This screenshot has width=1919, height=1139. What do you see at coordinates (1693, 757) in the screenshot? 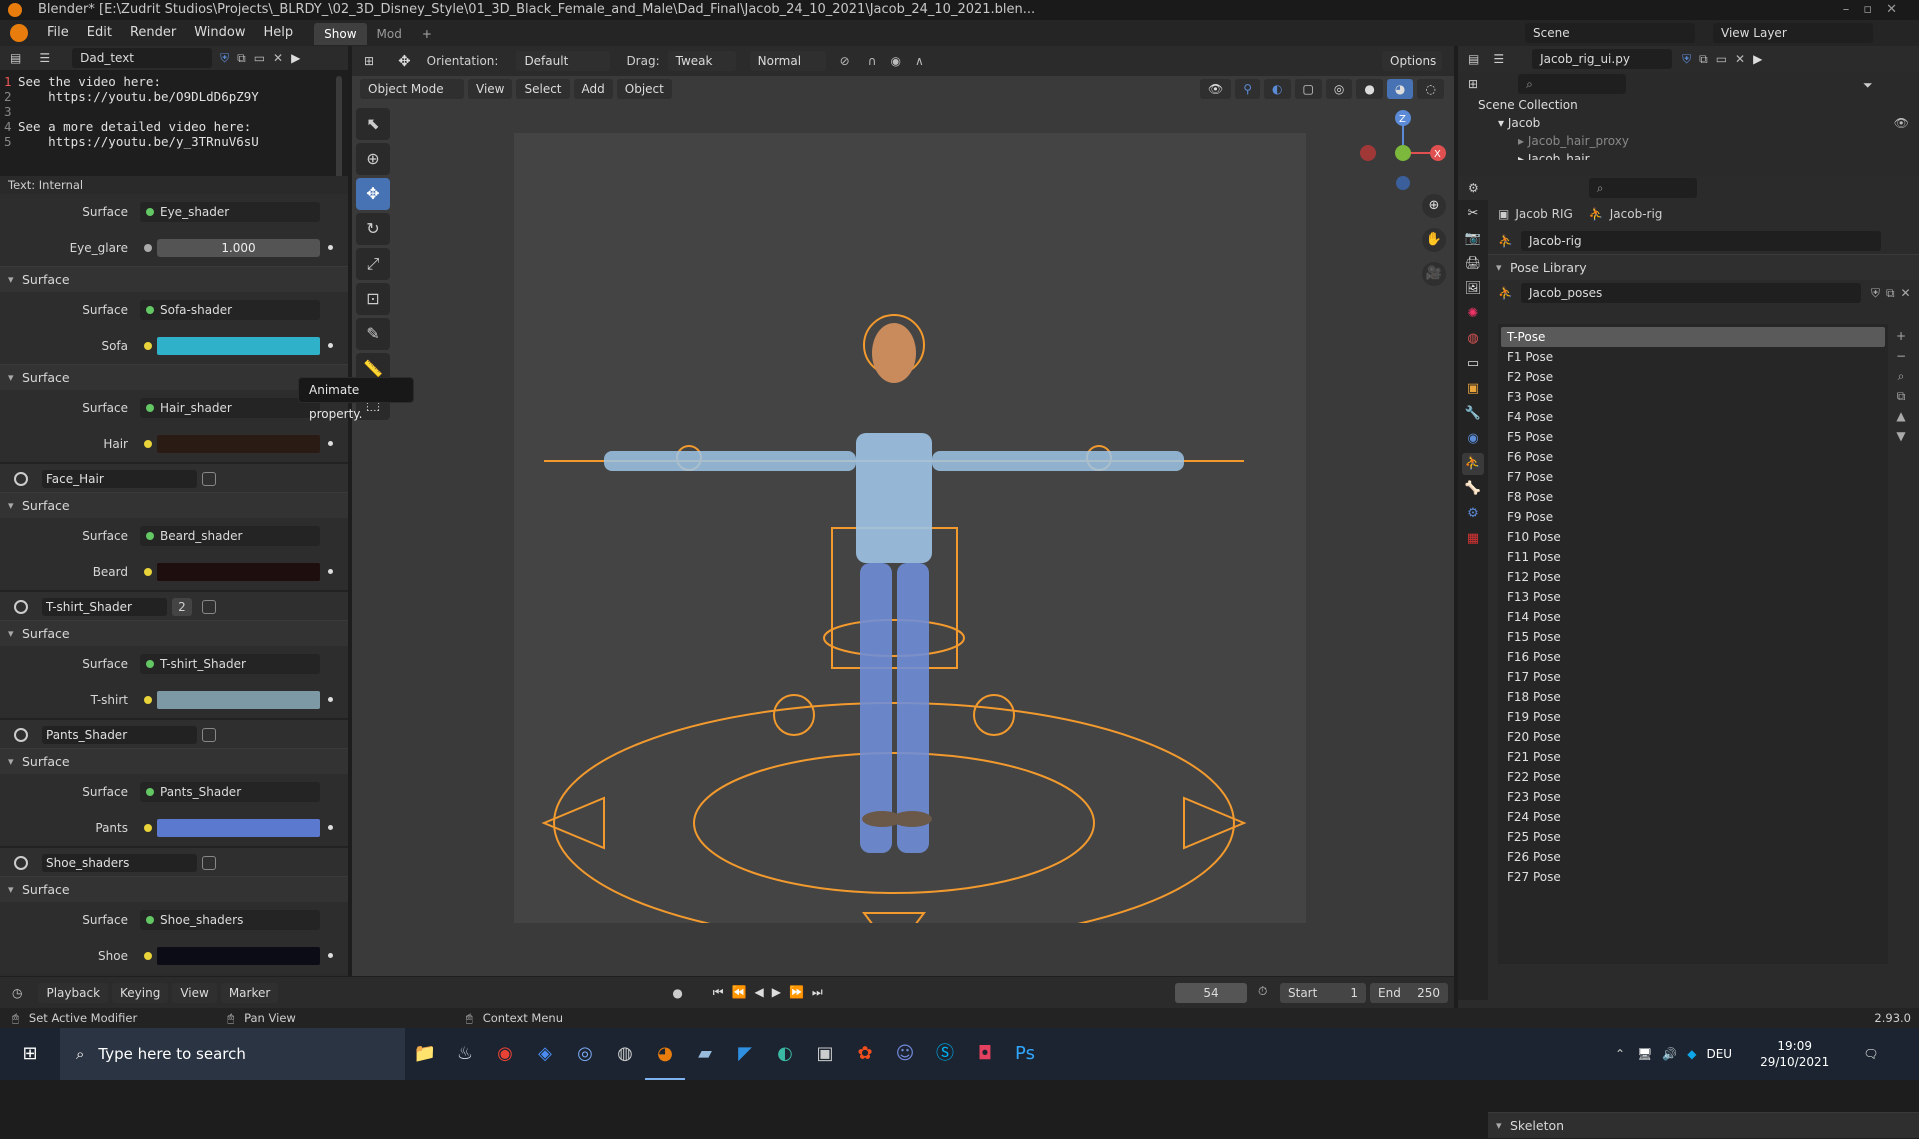
I see `pose-list-item: F21 Pose` at bounding box center [1693, 757].